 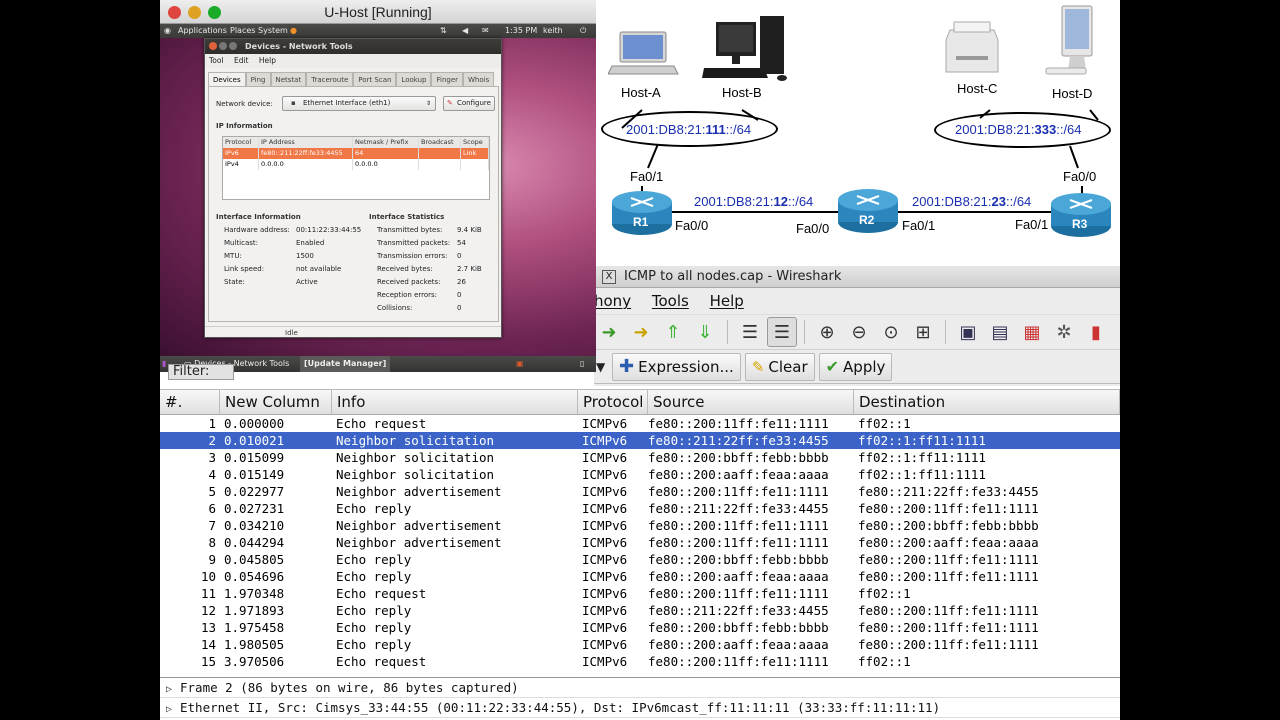 I want to click on network-icon: ⇅, so click(x=443, y=31).